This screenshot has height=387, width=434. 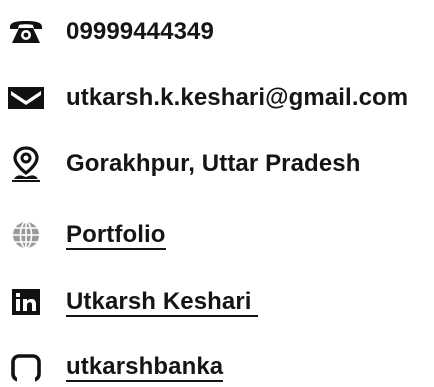 I want to click on github-link: utkarshbanka, so click(x=145, y=367).